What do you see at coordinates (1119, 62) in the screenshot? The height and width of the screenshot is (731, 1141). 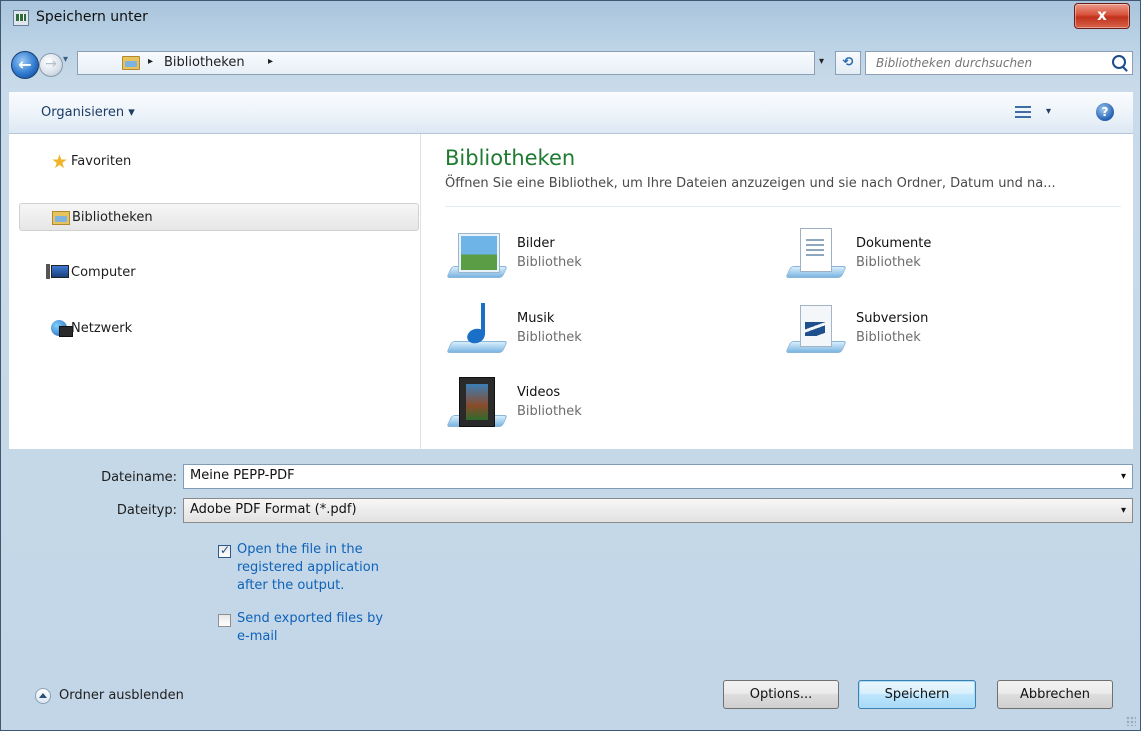 I see `search-icon` at bounding box center [1119, 62].